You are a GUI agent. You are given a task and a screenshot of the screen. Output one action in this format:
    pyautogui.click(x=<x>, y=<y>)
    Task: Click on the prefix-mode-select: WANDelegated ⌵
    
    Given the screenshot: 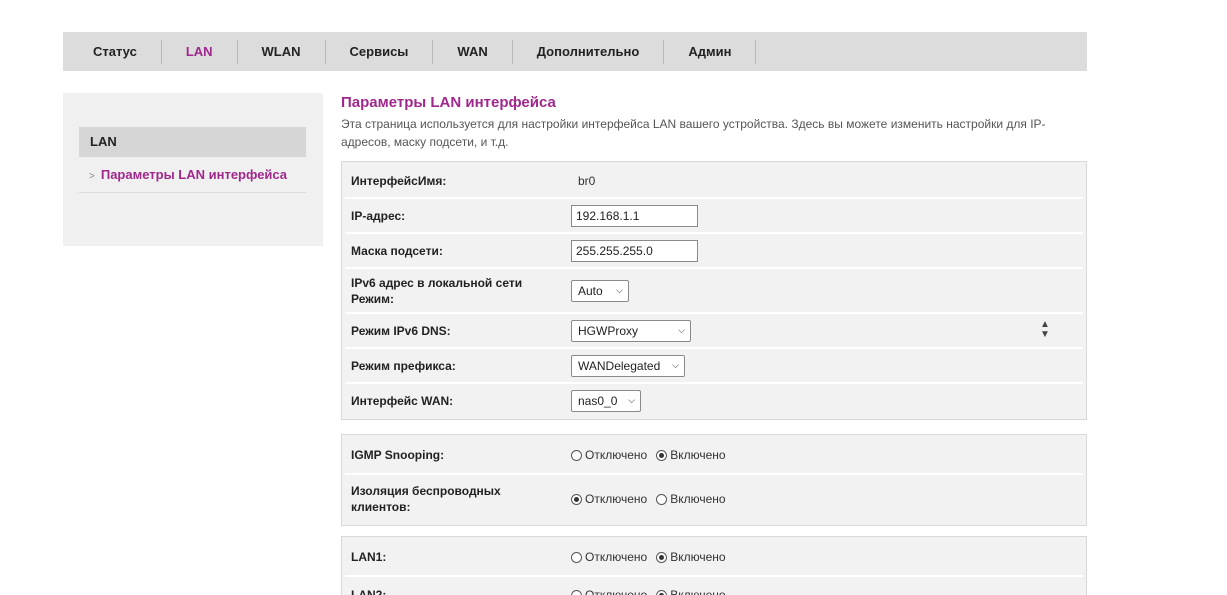 What is the action you would take?
    pyautogui.click(x=628, y=365)
    